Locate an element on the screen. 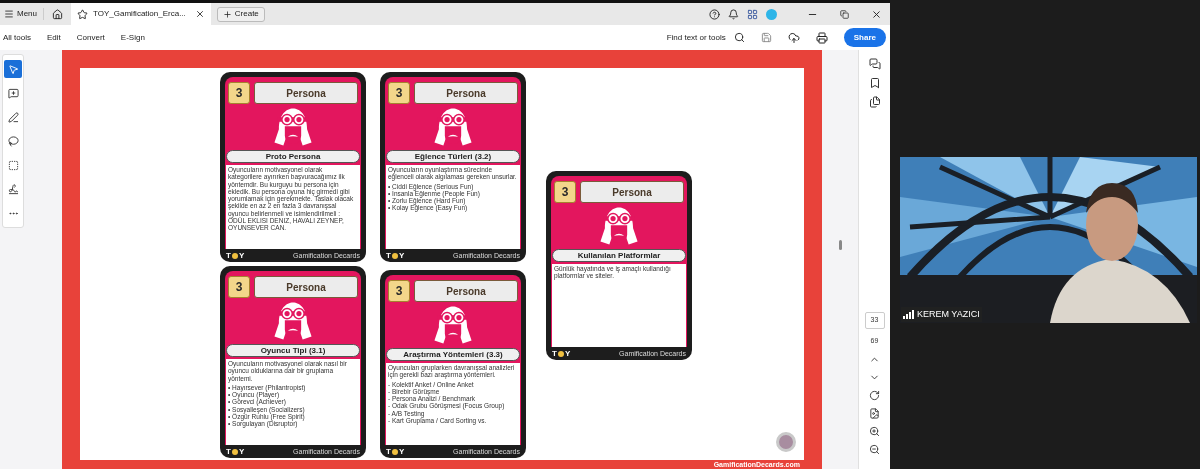  rotate-icon is located at coordinates (874, 395).